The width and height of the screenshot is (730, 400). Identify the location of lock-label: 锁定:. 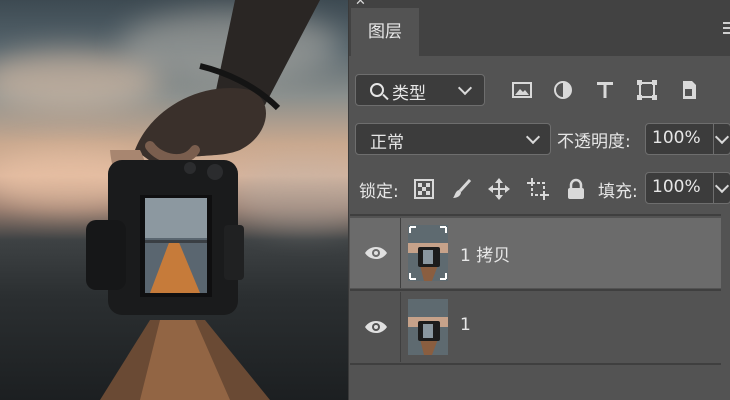
(379, 192).